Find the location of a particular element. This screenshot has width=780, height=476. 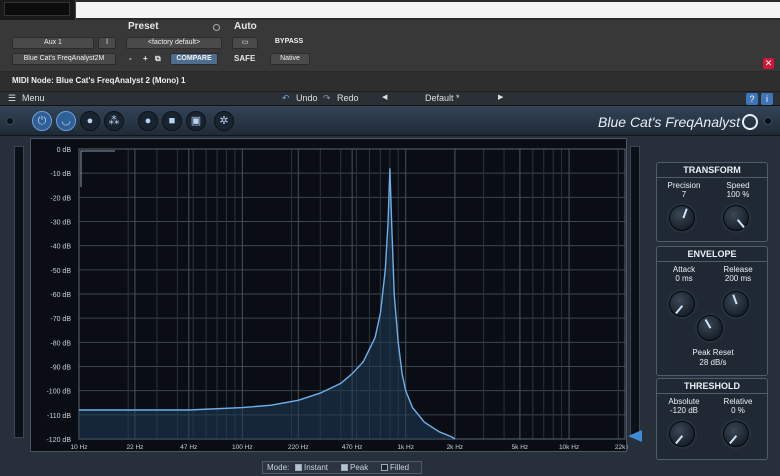

y-tick-label: -10 dB is located at coordinates (60, 174).